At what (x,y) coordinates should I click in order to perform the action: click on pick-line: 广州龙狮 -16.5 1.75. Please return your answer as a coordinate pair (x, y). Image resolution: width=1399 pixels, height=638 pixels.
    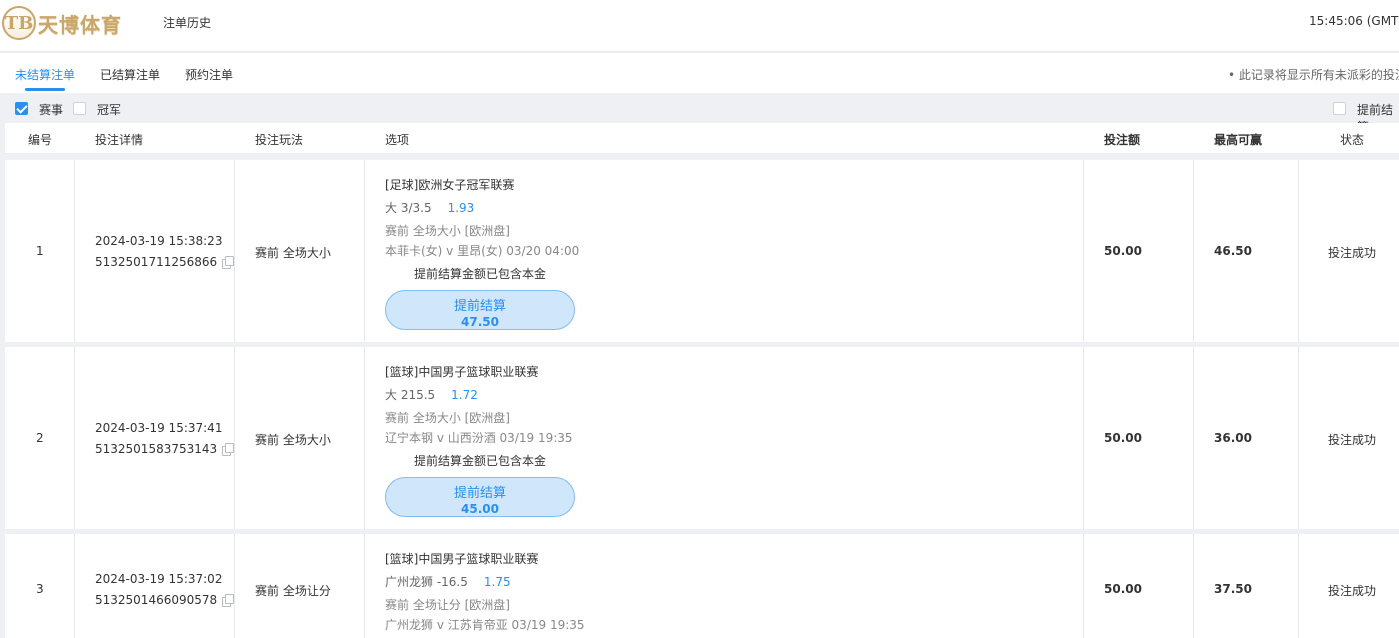
    Looking at the image, I should click on (448, 581).